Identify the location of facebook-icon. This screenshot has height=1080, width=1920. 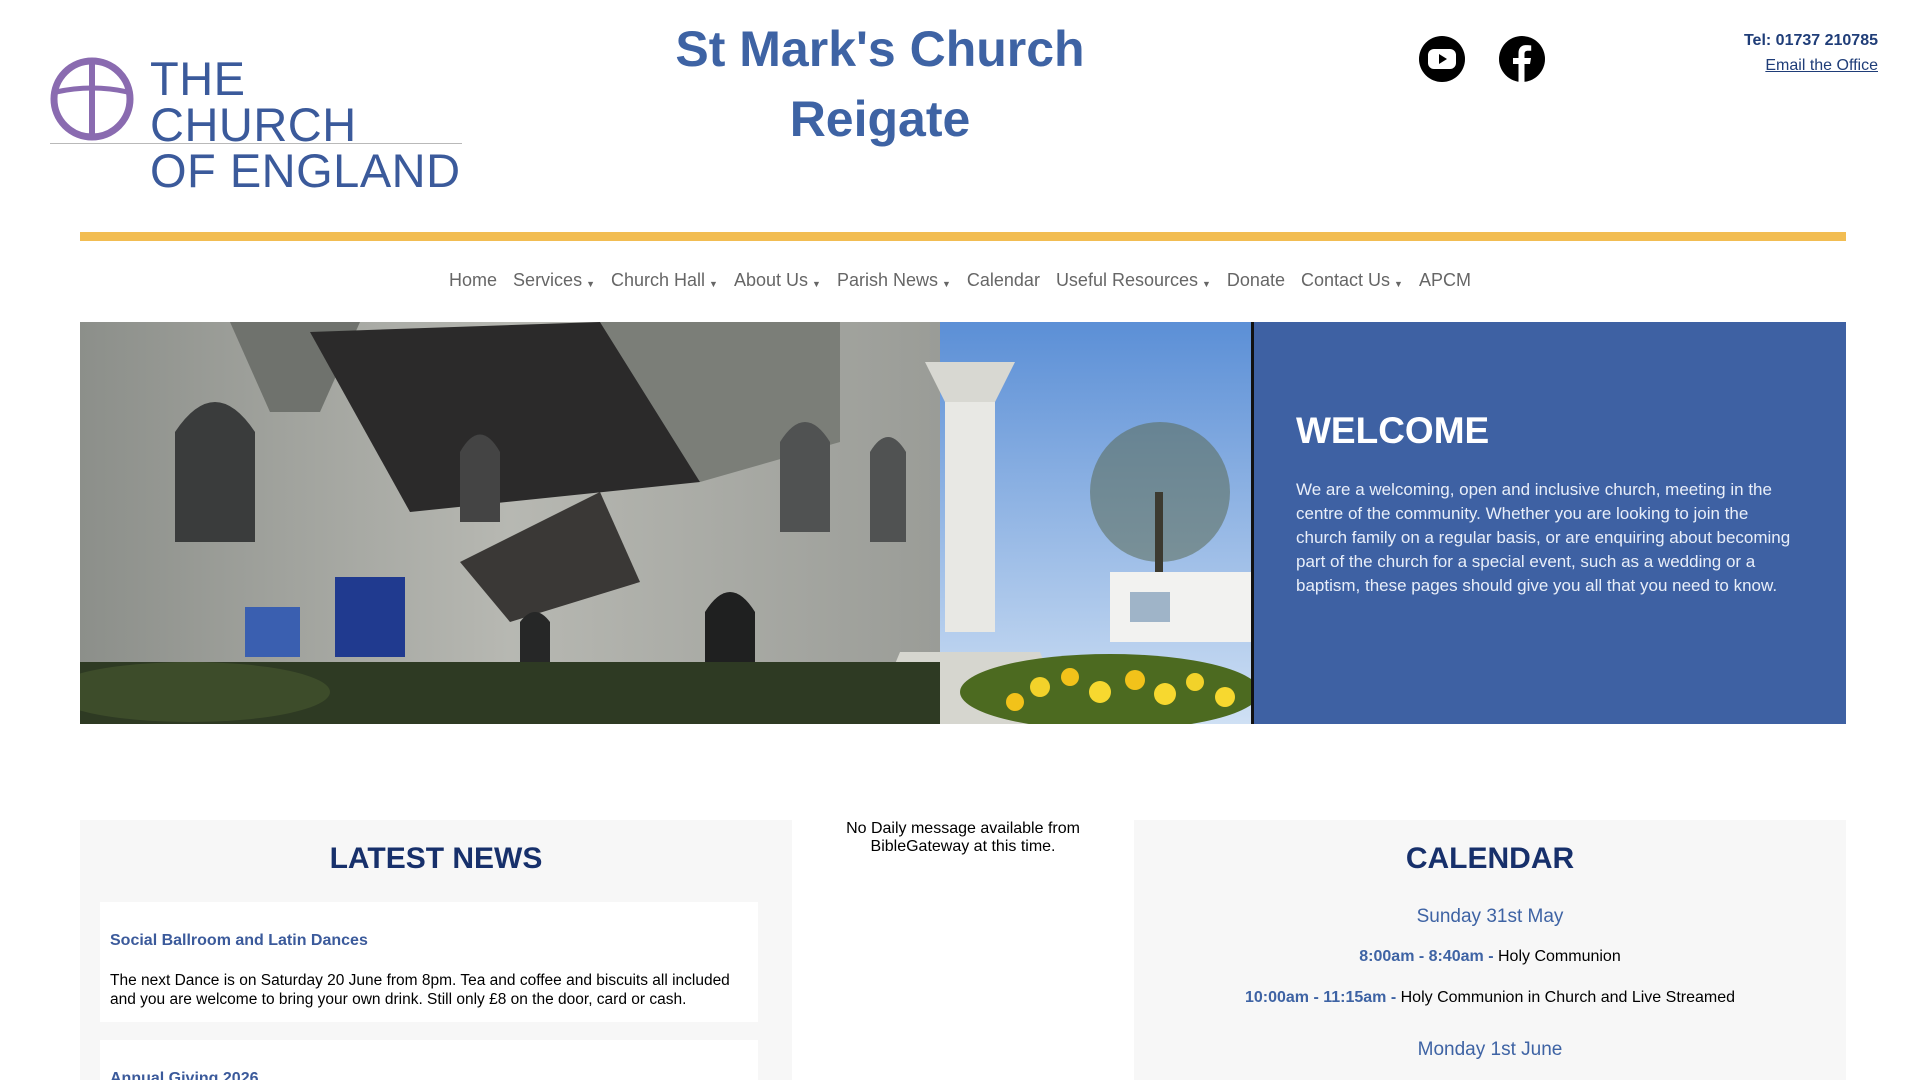
(1522, 63).